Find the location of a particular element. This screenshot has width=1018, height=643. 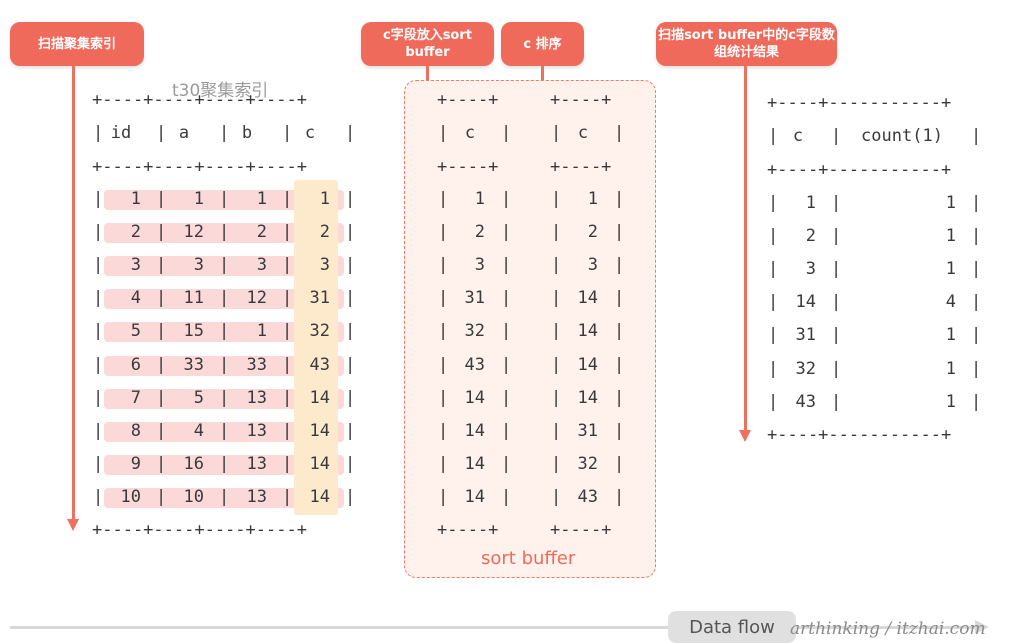

result-cell-c: 32 is located at coordinates (805, 368).